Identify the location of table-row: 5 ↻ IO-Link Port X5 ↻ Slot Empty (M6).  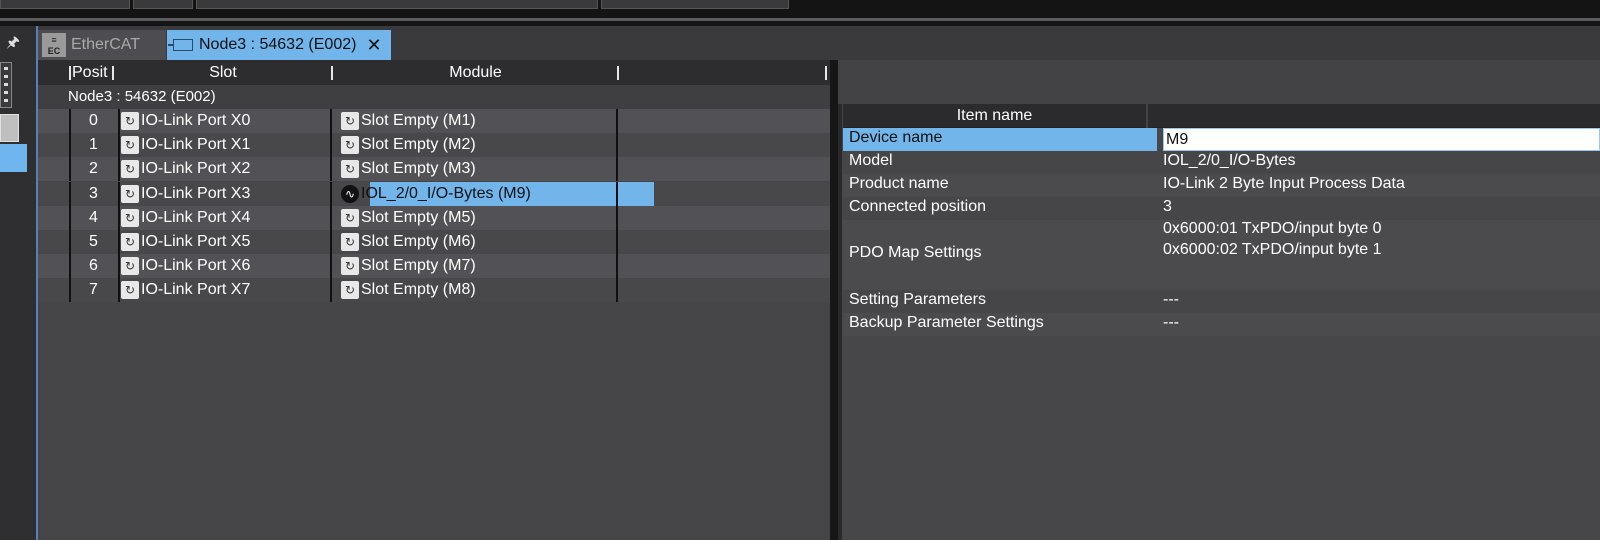
(434, 242).